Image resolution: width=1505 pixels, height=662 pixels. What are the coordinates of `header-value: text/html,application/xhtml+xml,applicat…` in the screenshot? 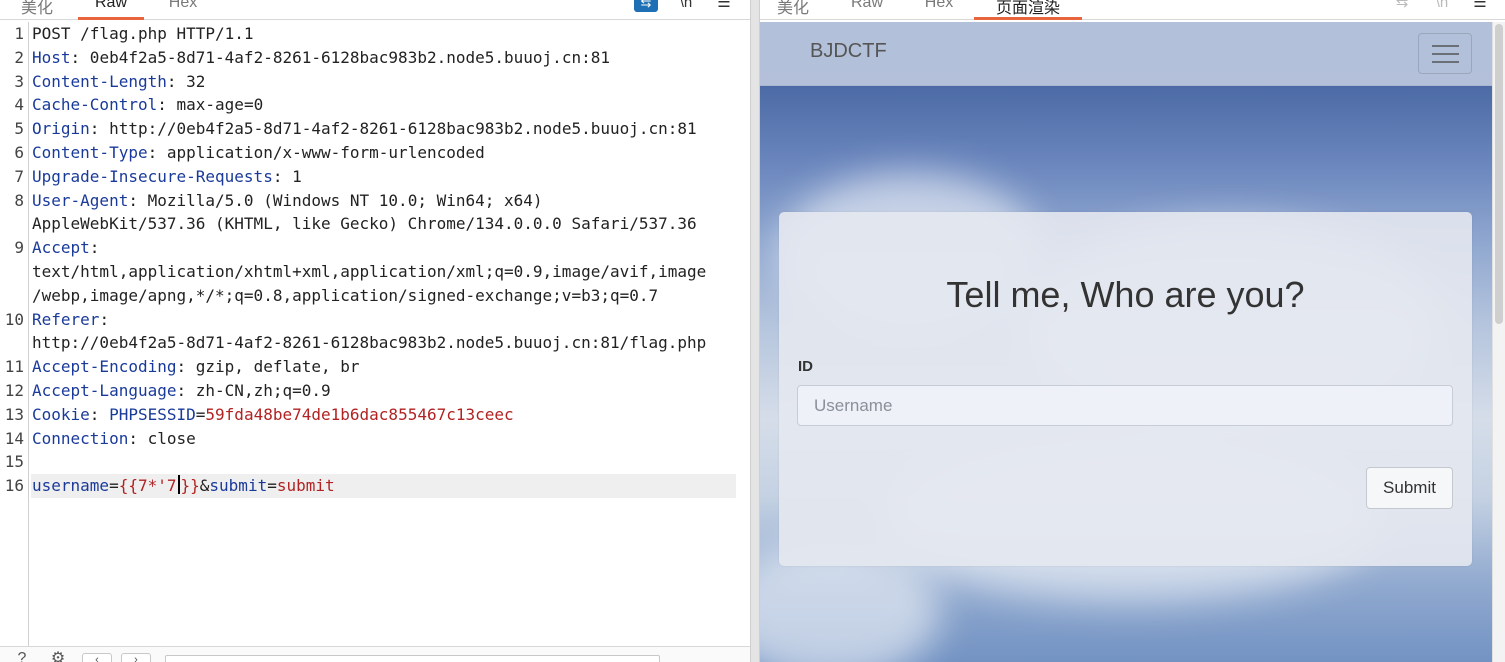 It's located at (369, 271).